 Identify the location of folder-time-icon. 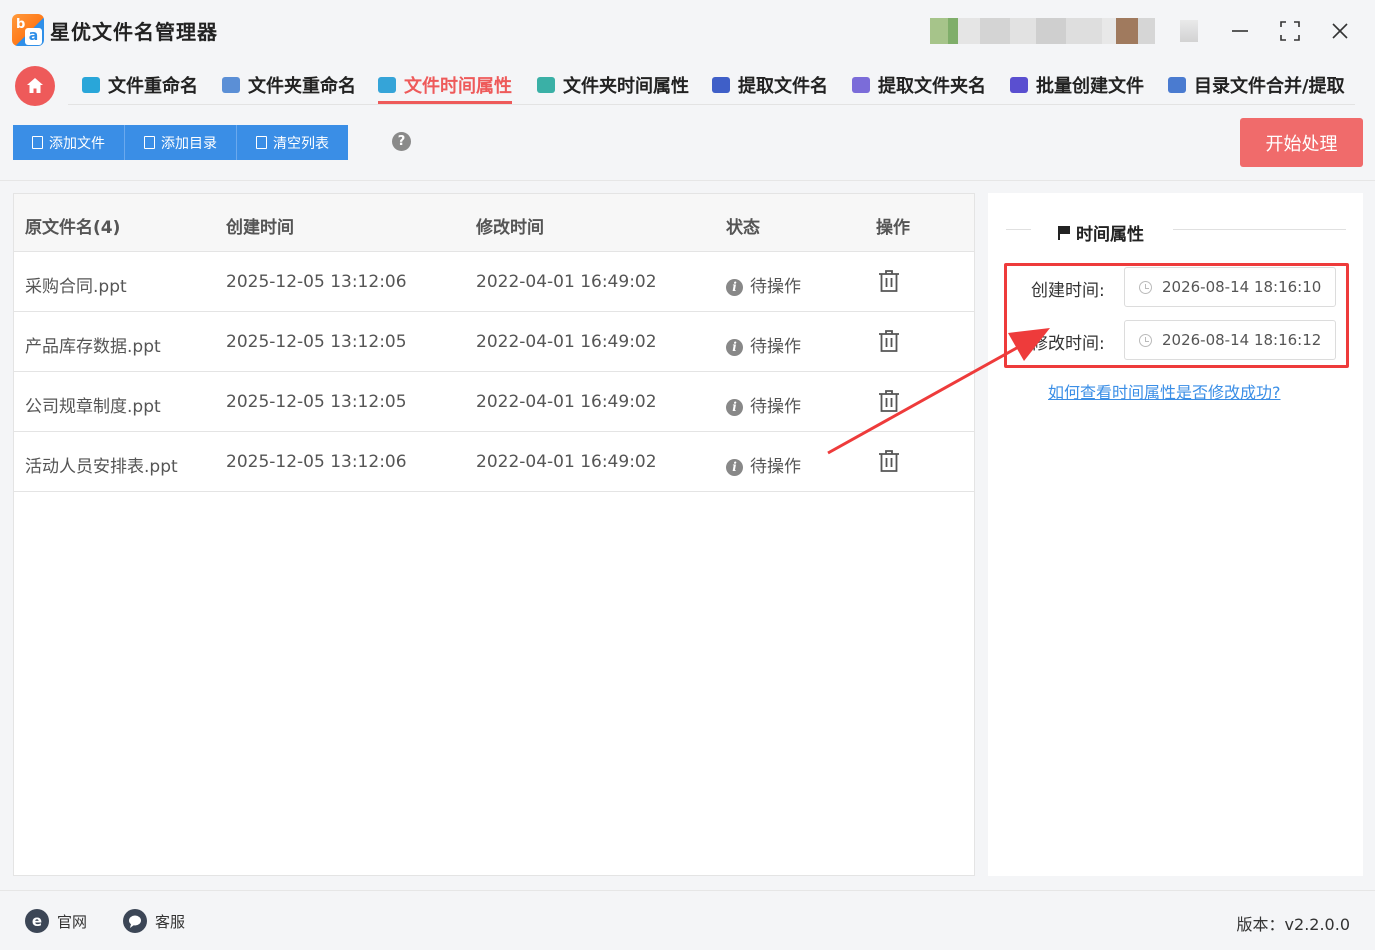
(546, 85).